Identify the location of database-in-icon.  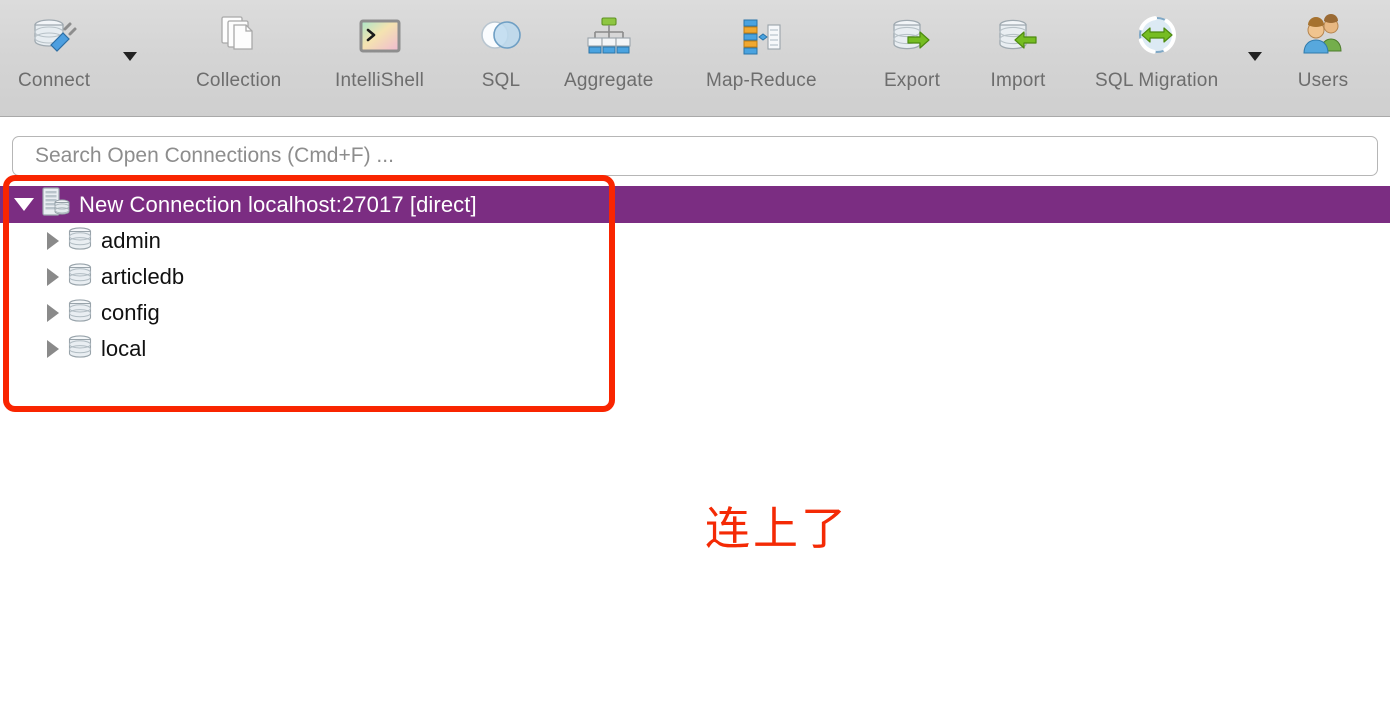
(1018, 38).